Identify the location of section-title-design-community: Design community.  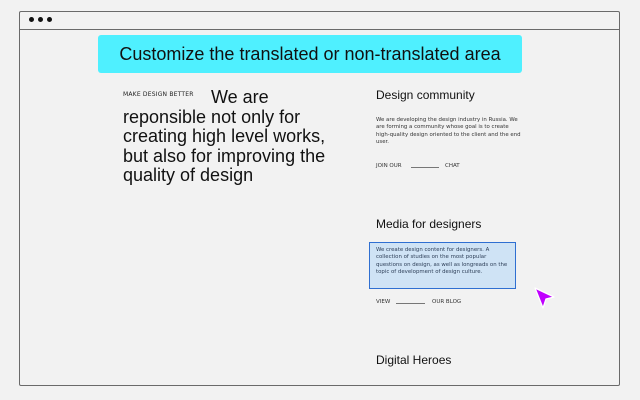
(425, 95).